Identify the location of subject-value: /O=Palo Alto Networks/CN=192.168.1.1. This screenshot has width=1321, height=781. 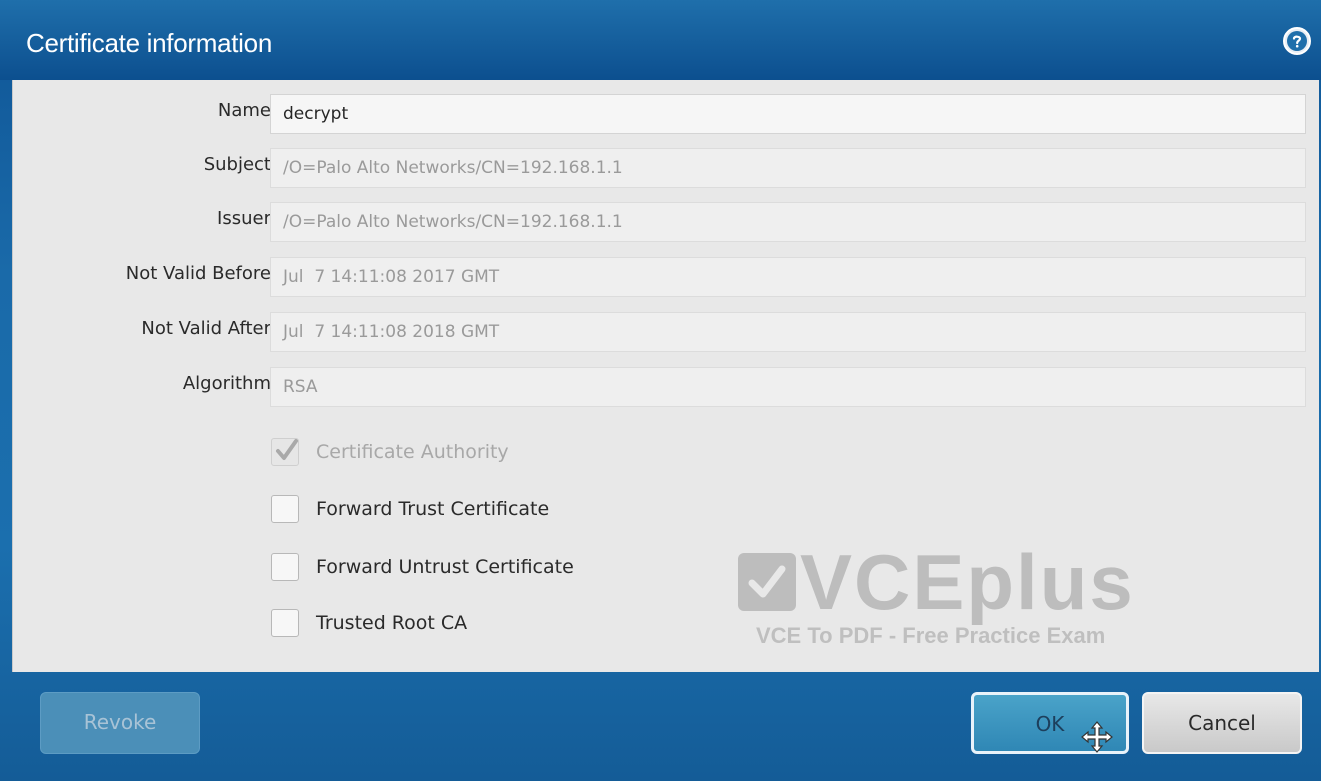
(453, 168).